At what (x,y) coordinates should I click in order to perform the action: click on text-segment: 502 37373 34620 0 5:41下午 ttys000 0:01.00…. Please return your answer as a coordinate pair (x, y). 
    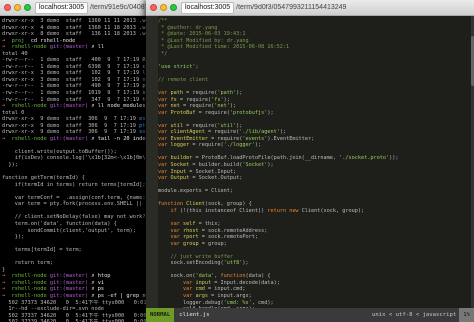
    Looking at the image, I should click on (81, 302).